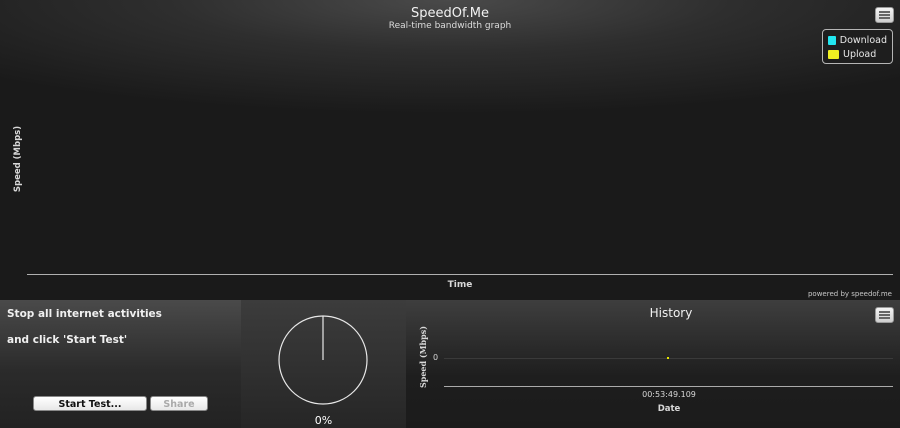 Image resolution: width=900 pixels, height=428 pixels. Describe the element at coordinates (832, 40) in the screenshot. I see `download-swatch-icon` at that location.